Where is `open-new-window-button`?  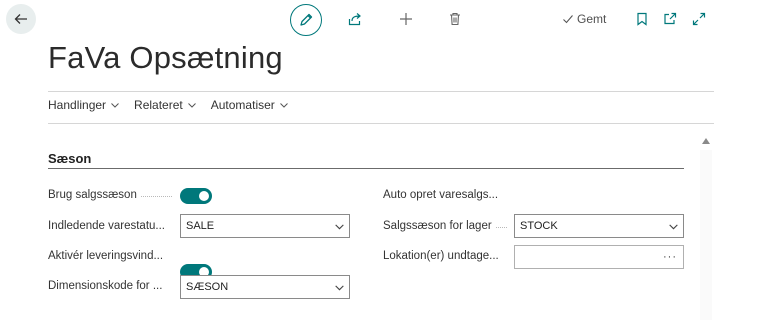 open-new-window-button is located at coordinates (670, 19).